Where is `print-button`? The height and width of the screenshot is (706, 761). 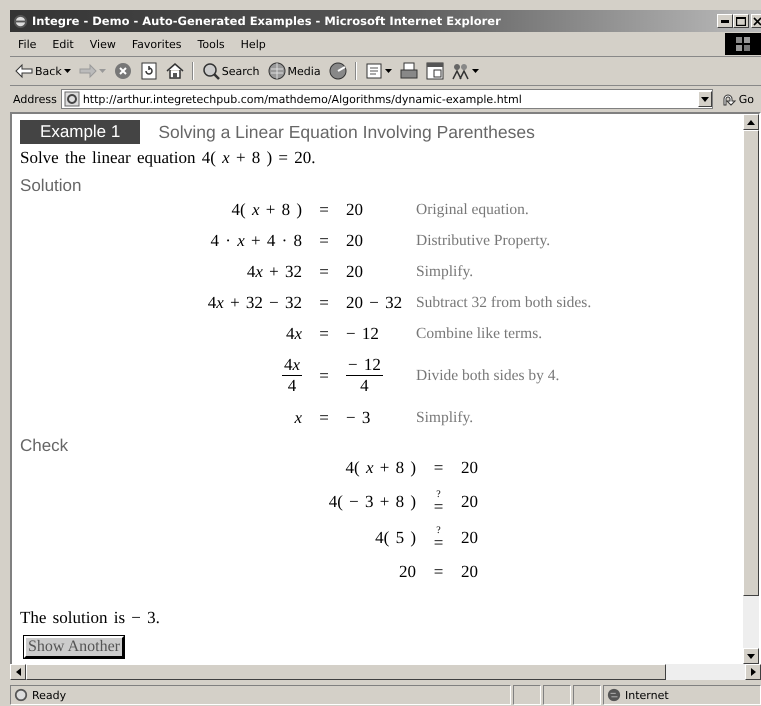 print-button is located at coordinates (409, 71).